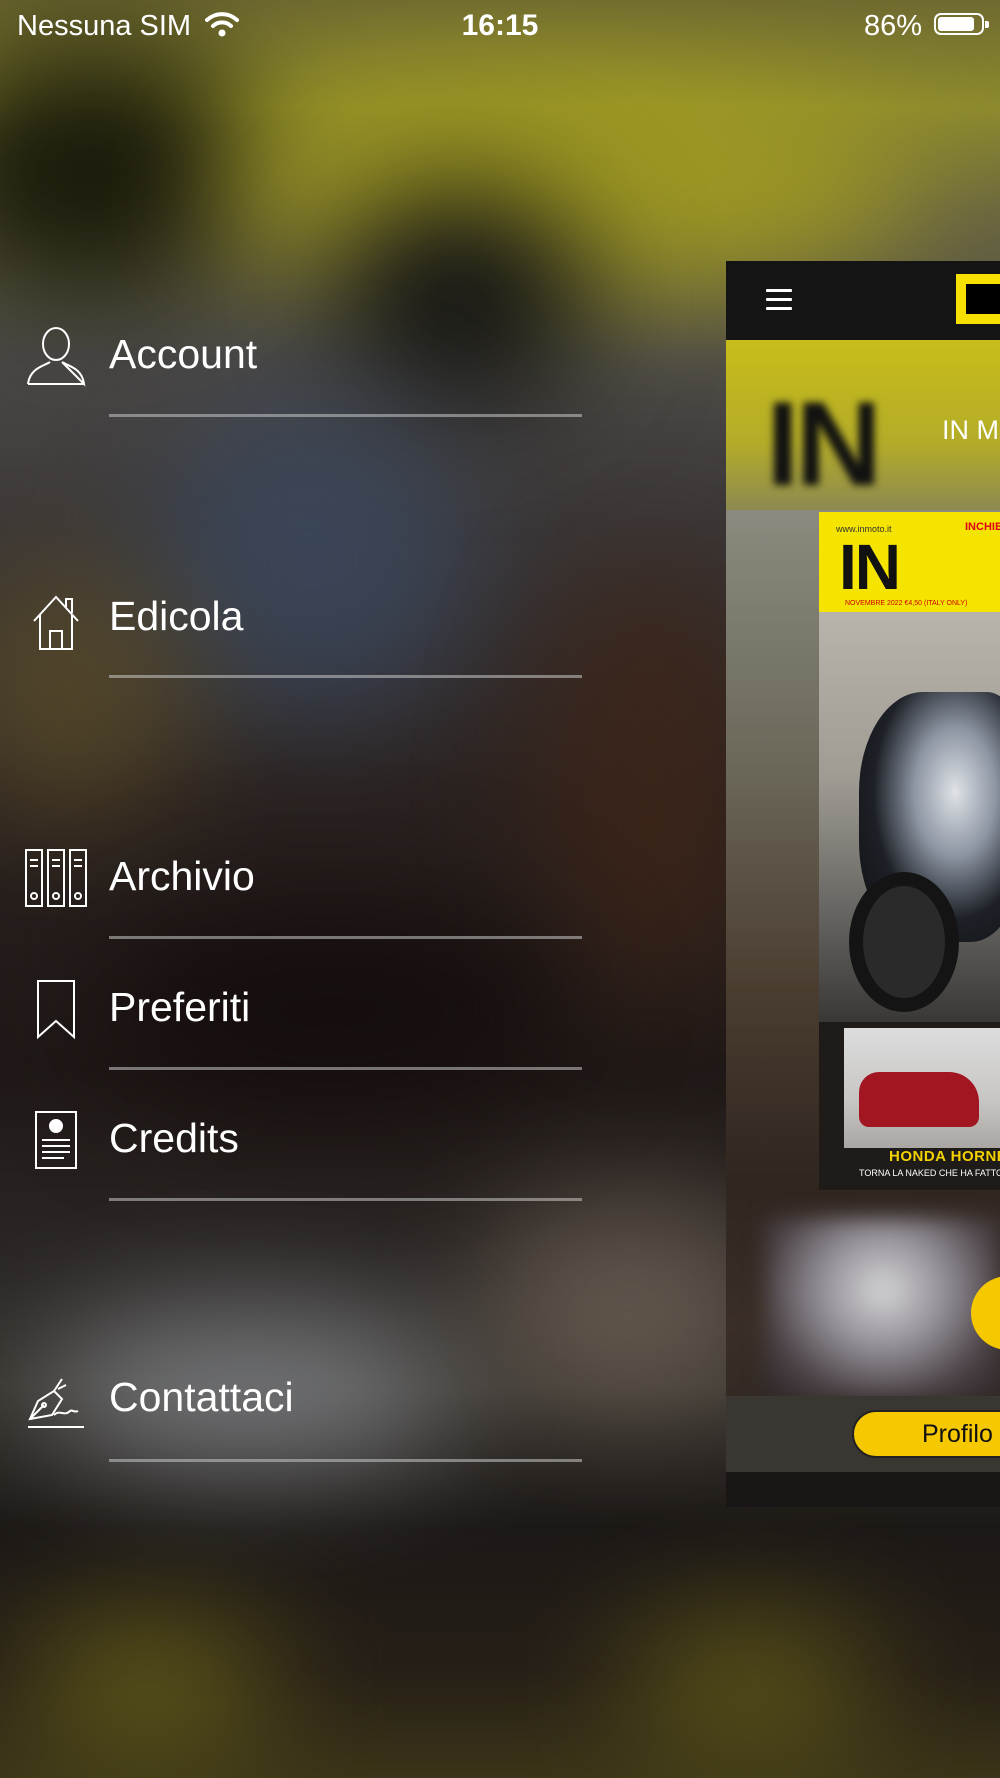 Image resolution: width=1000 pixels, height=1778 pixels. I want to click on menu-item-contattaci: Contattaci, so click(295, 1400).